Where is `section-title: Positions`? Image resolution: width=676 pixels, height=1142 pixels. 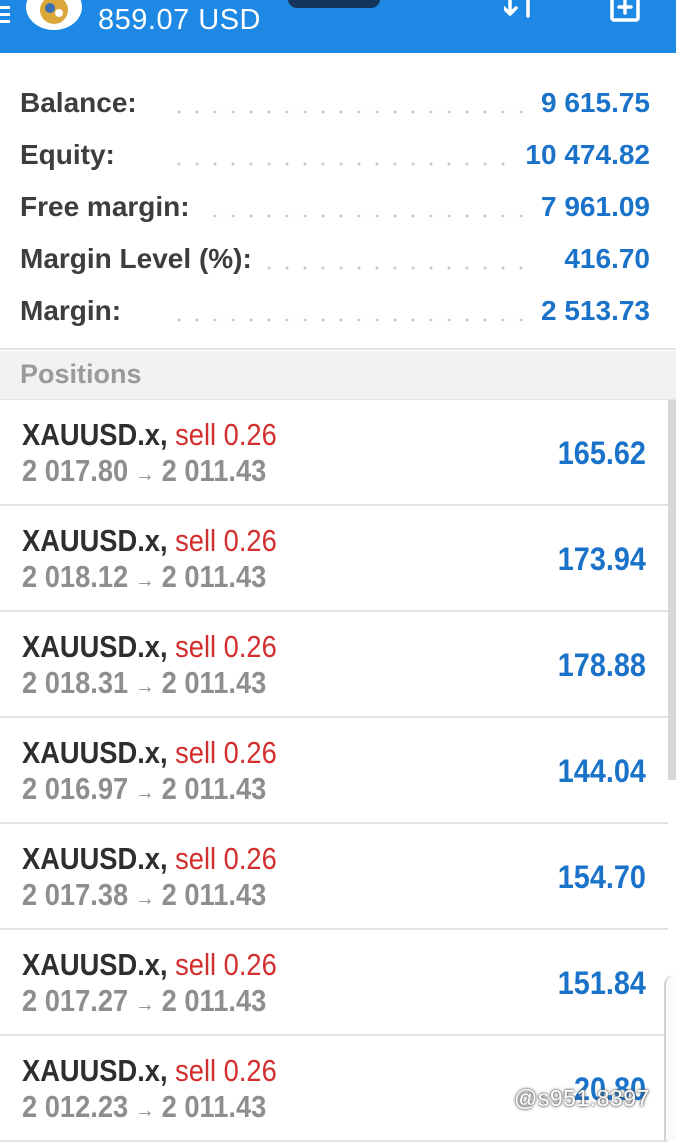
section-title: Positions is located at coordinates (81, 374).